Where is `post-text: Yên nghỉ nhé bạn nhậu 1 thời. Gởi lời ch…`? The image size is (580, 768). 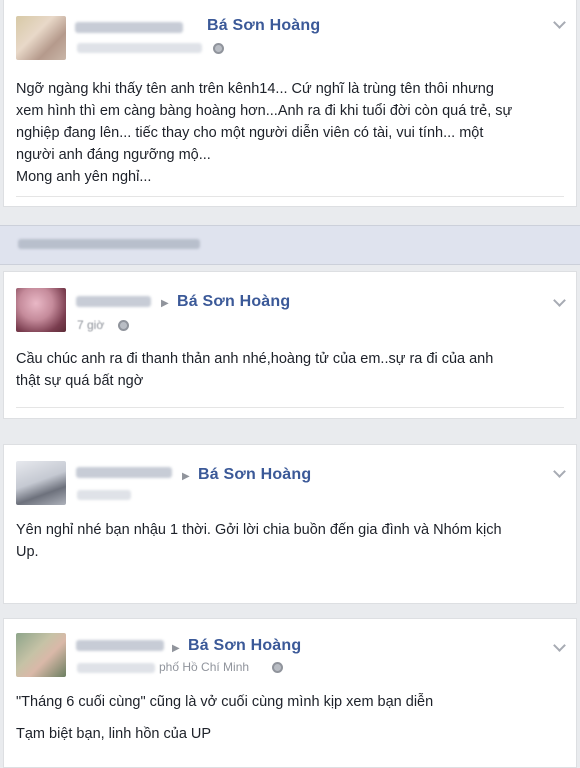
post-text: Yên nghỉ nhé bạn nhậu 1 thời. Gởi lời ch… is located at coordinates (259, 541).